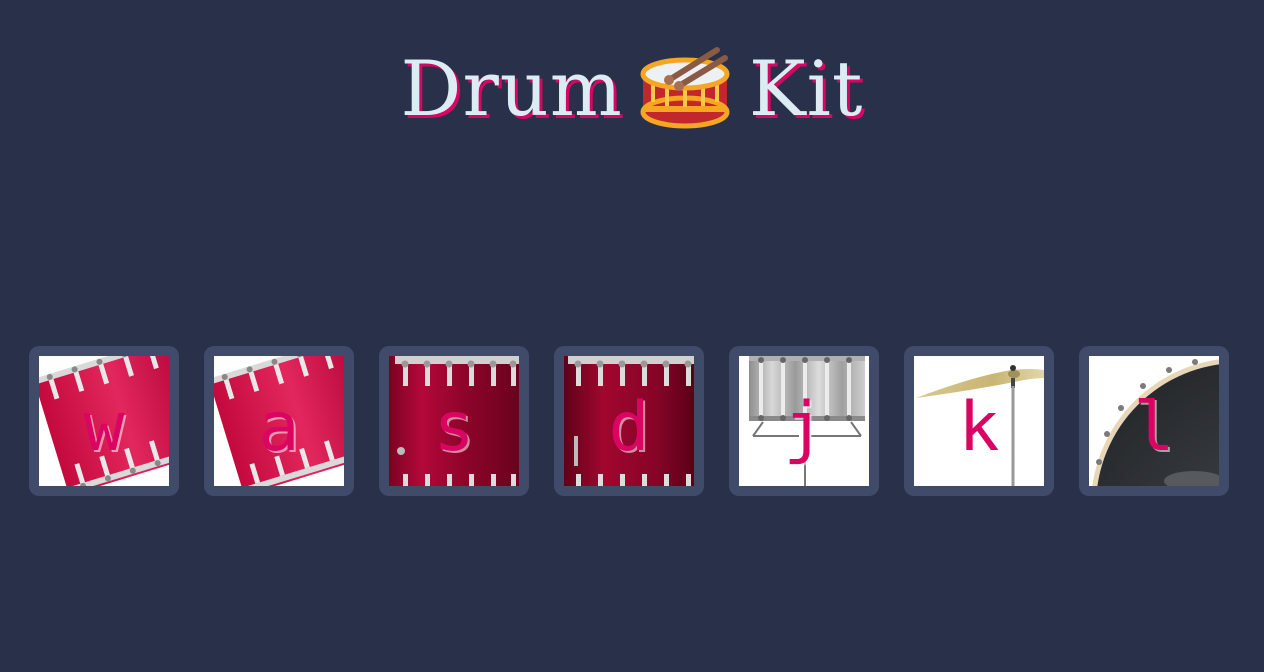 This screenshot has height=672, width=1264. I want to click on drum-key-k: k, so click(979, 421).